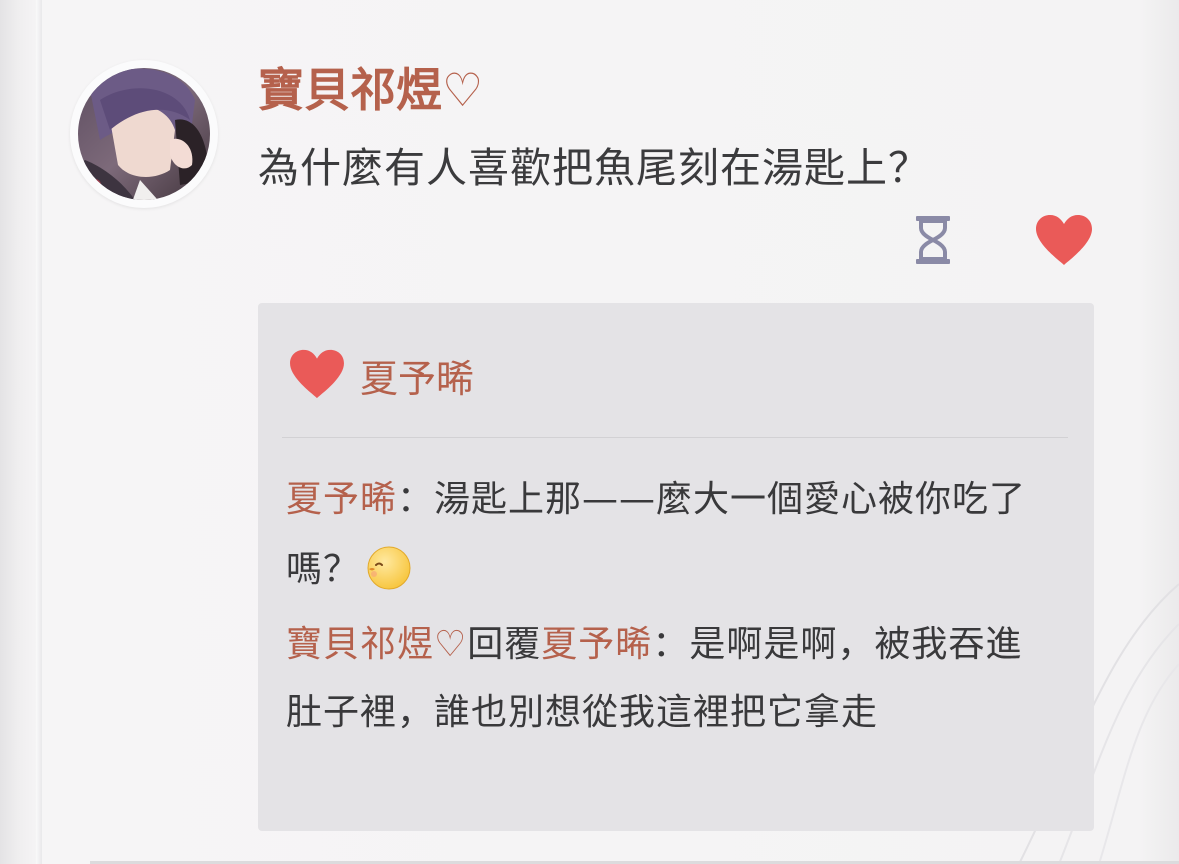 The image size is (1179, 864). Describe the element at coordinates (666, 679) in the screenshot. I see `comment-item: 寶貝祁煜♡回覆夏予晞：是啊是啊，被我吞進肚子裡，誰也別想從我這裡把它拿走` at that location.